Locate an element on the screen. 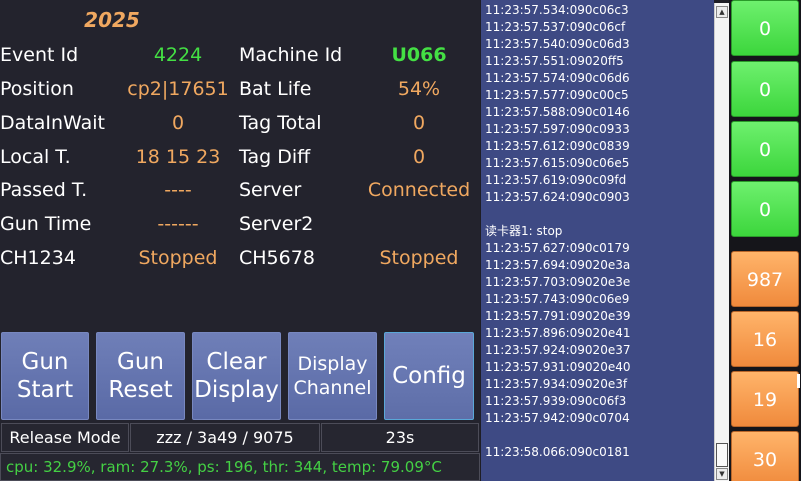 This screenshot has width=801, height=481. info-row-datainwait: DataInWait 0 Tag Total 0 is located at coordinates (240, 123).